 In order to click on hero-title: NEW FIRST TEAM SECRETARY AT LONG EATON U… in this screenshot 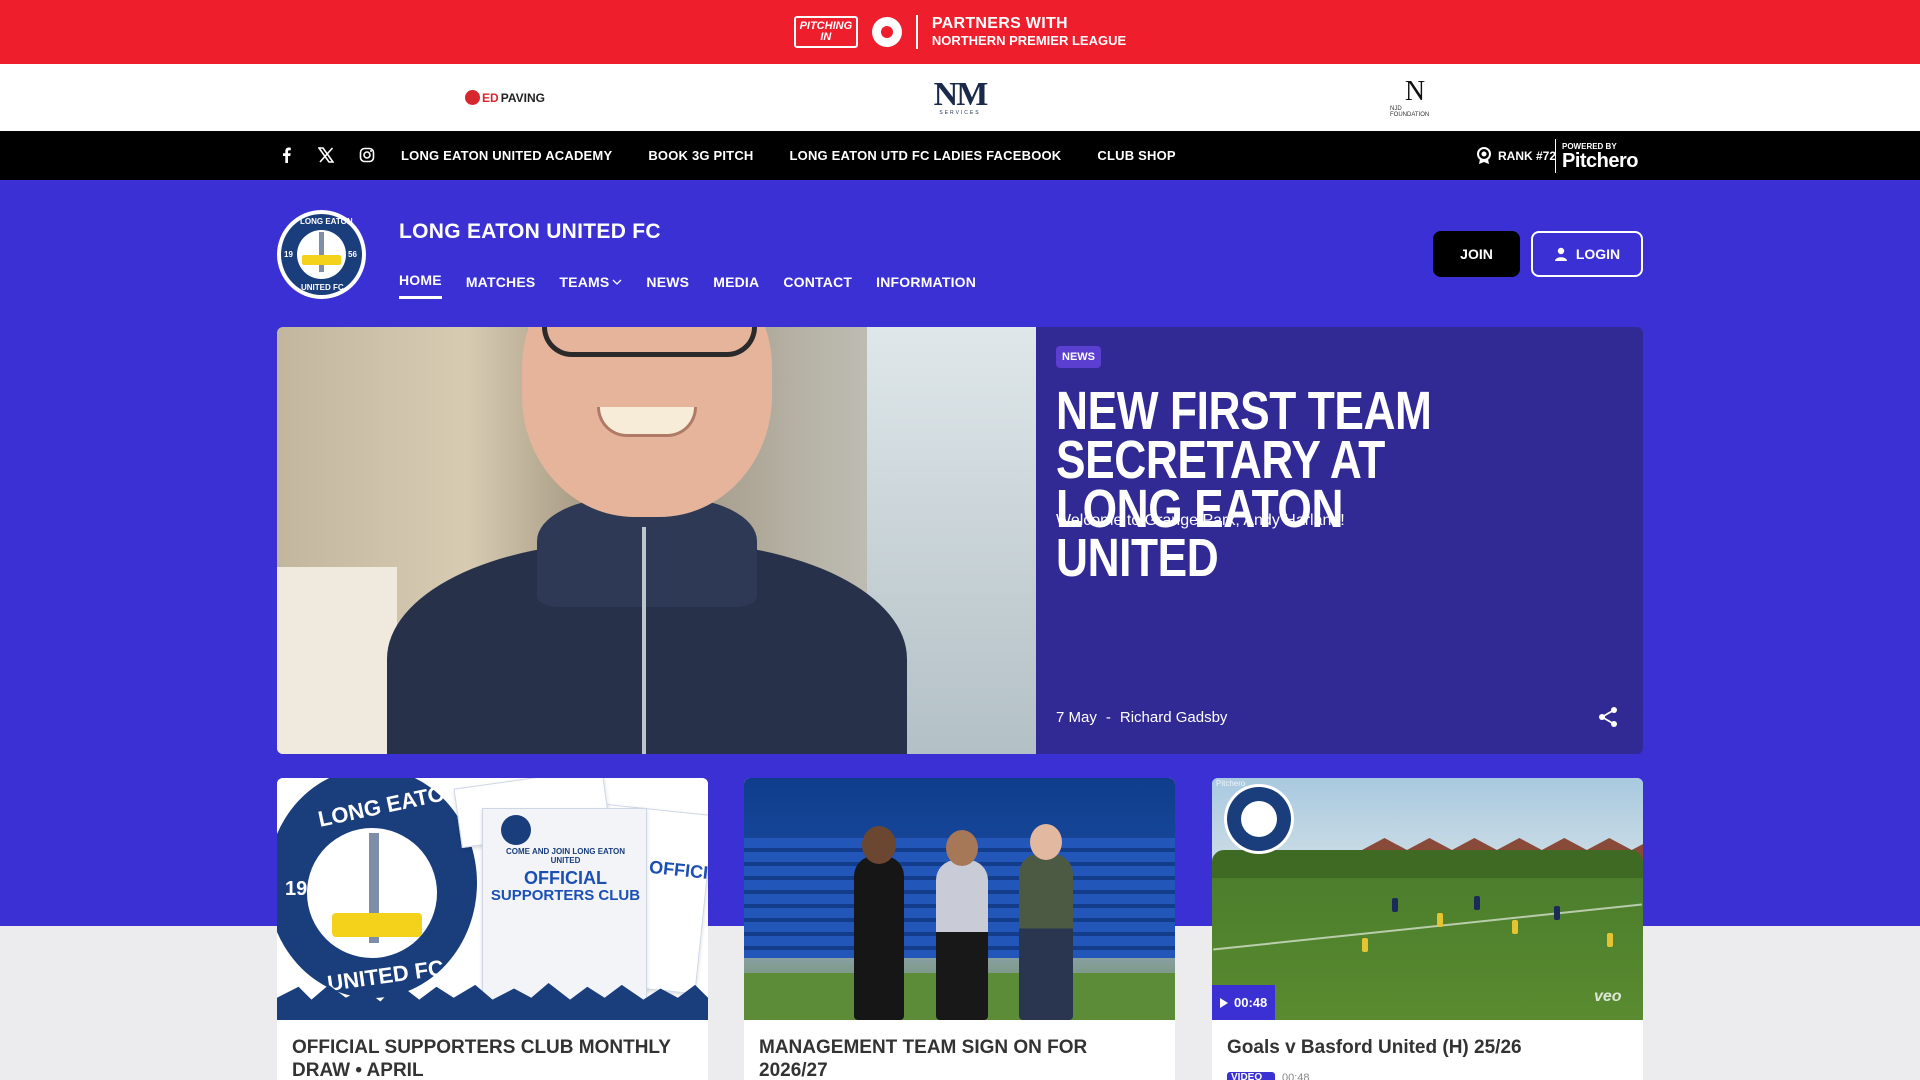, I will do `click(1285, 484)`.